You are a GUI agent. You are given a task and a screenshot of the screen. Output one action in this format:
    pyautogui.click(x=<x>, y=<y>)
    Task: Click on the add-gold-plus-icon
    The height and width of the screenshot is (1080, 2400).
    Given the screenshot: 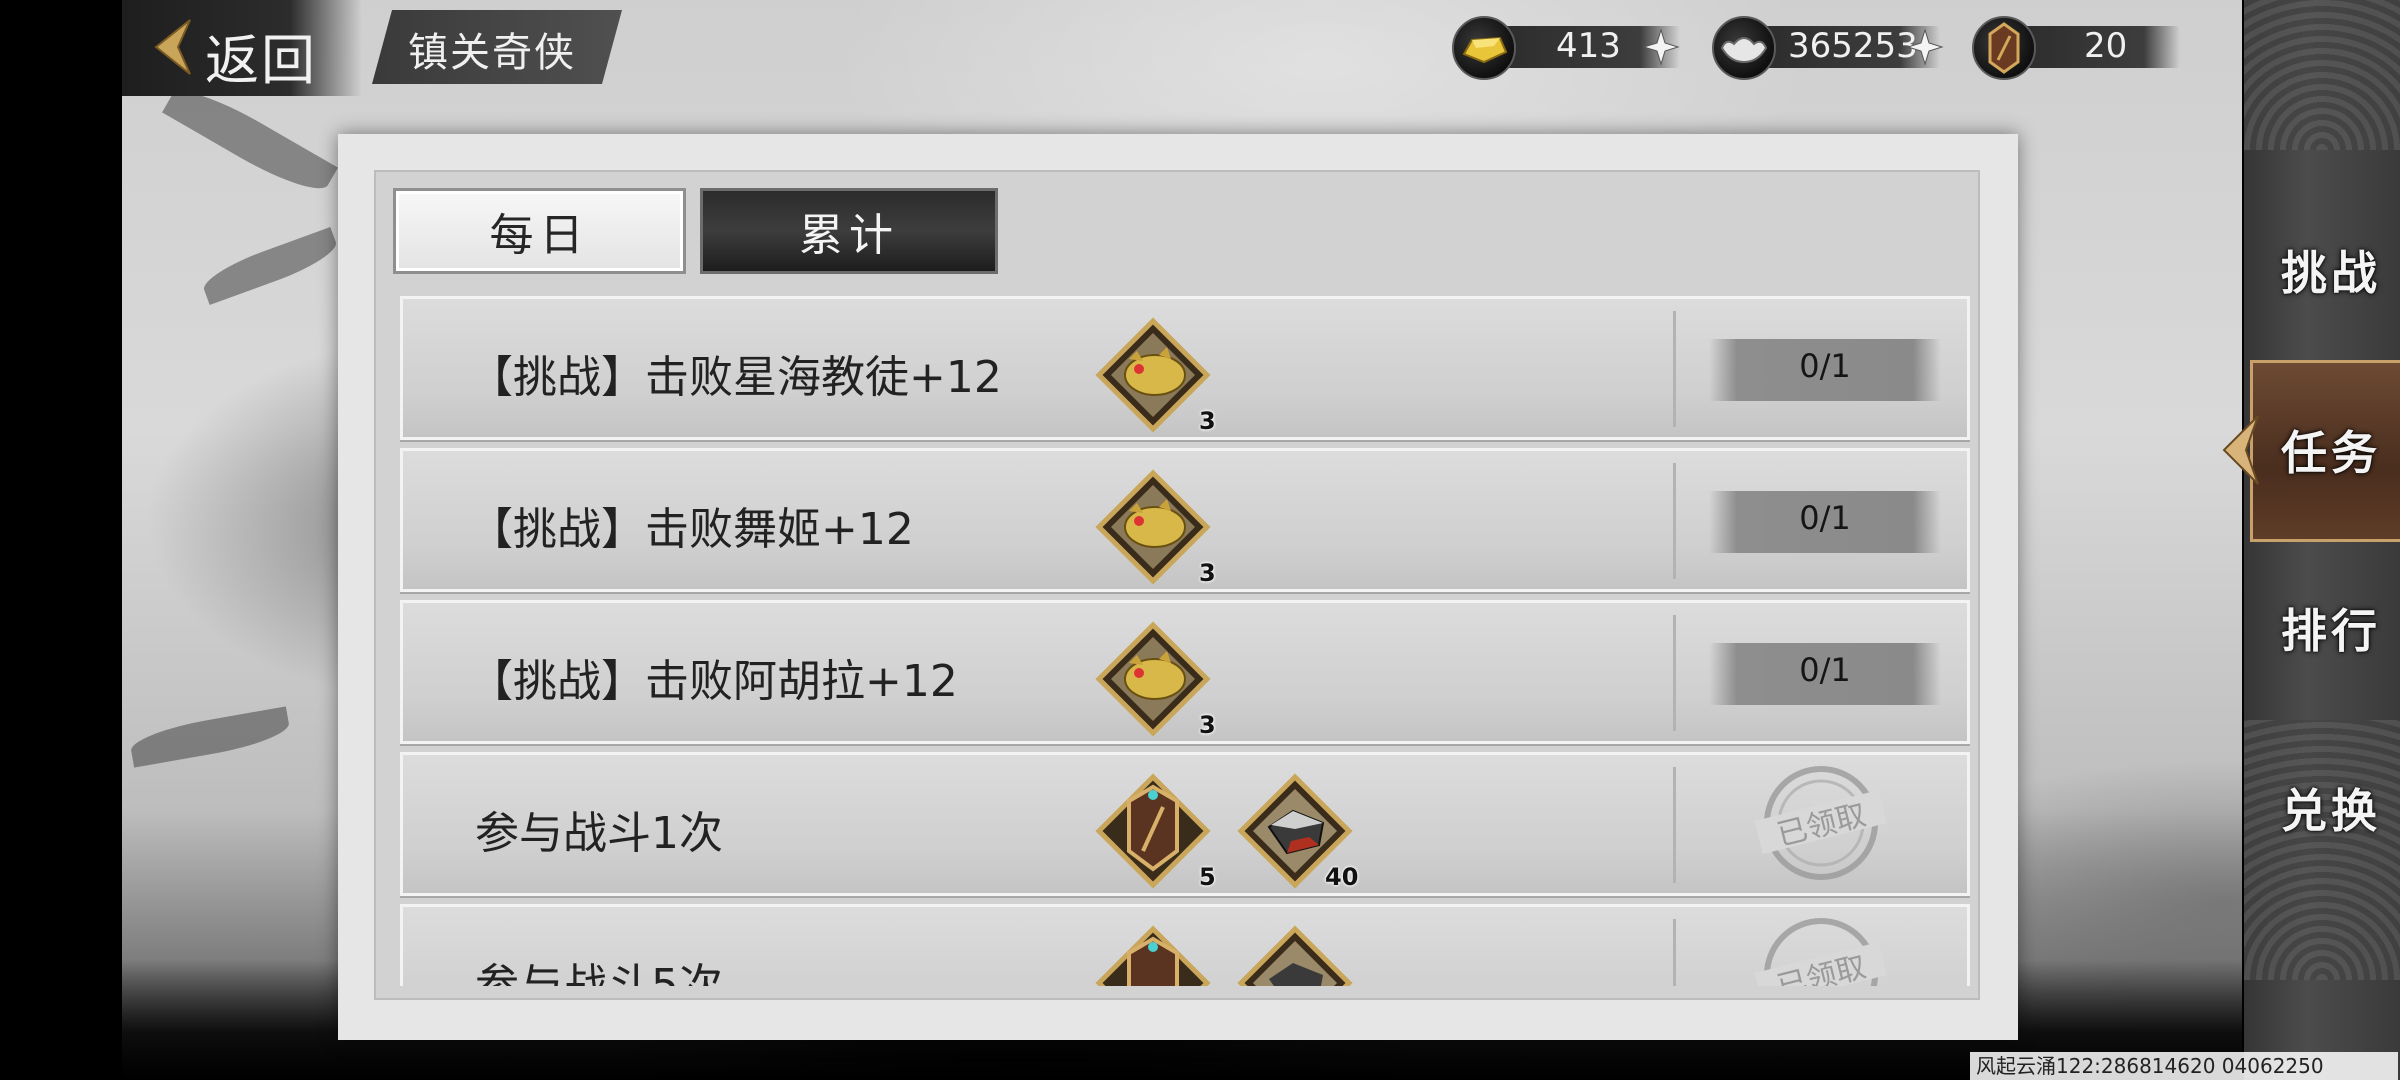 What is the action you would take?
    pyautogui.click(x=1661, y=47)
    